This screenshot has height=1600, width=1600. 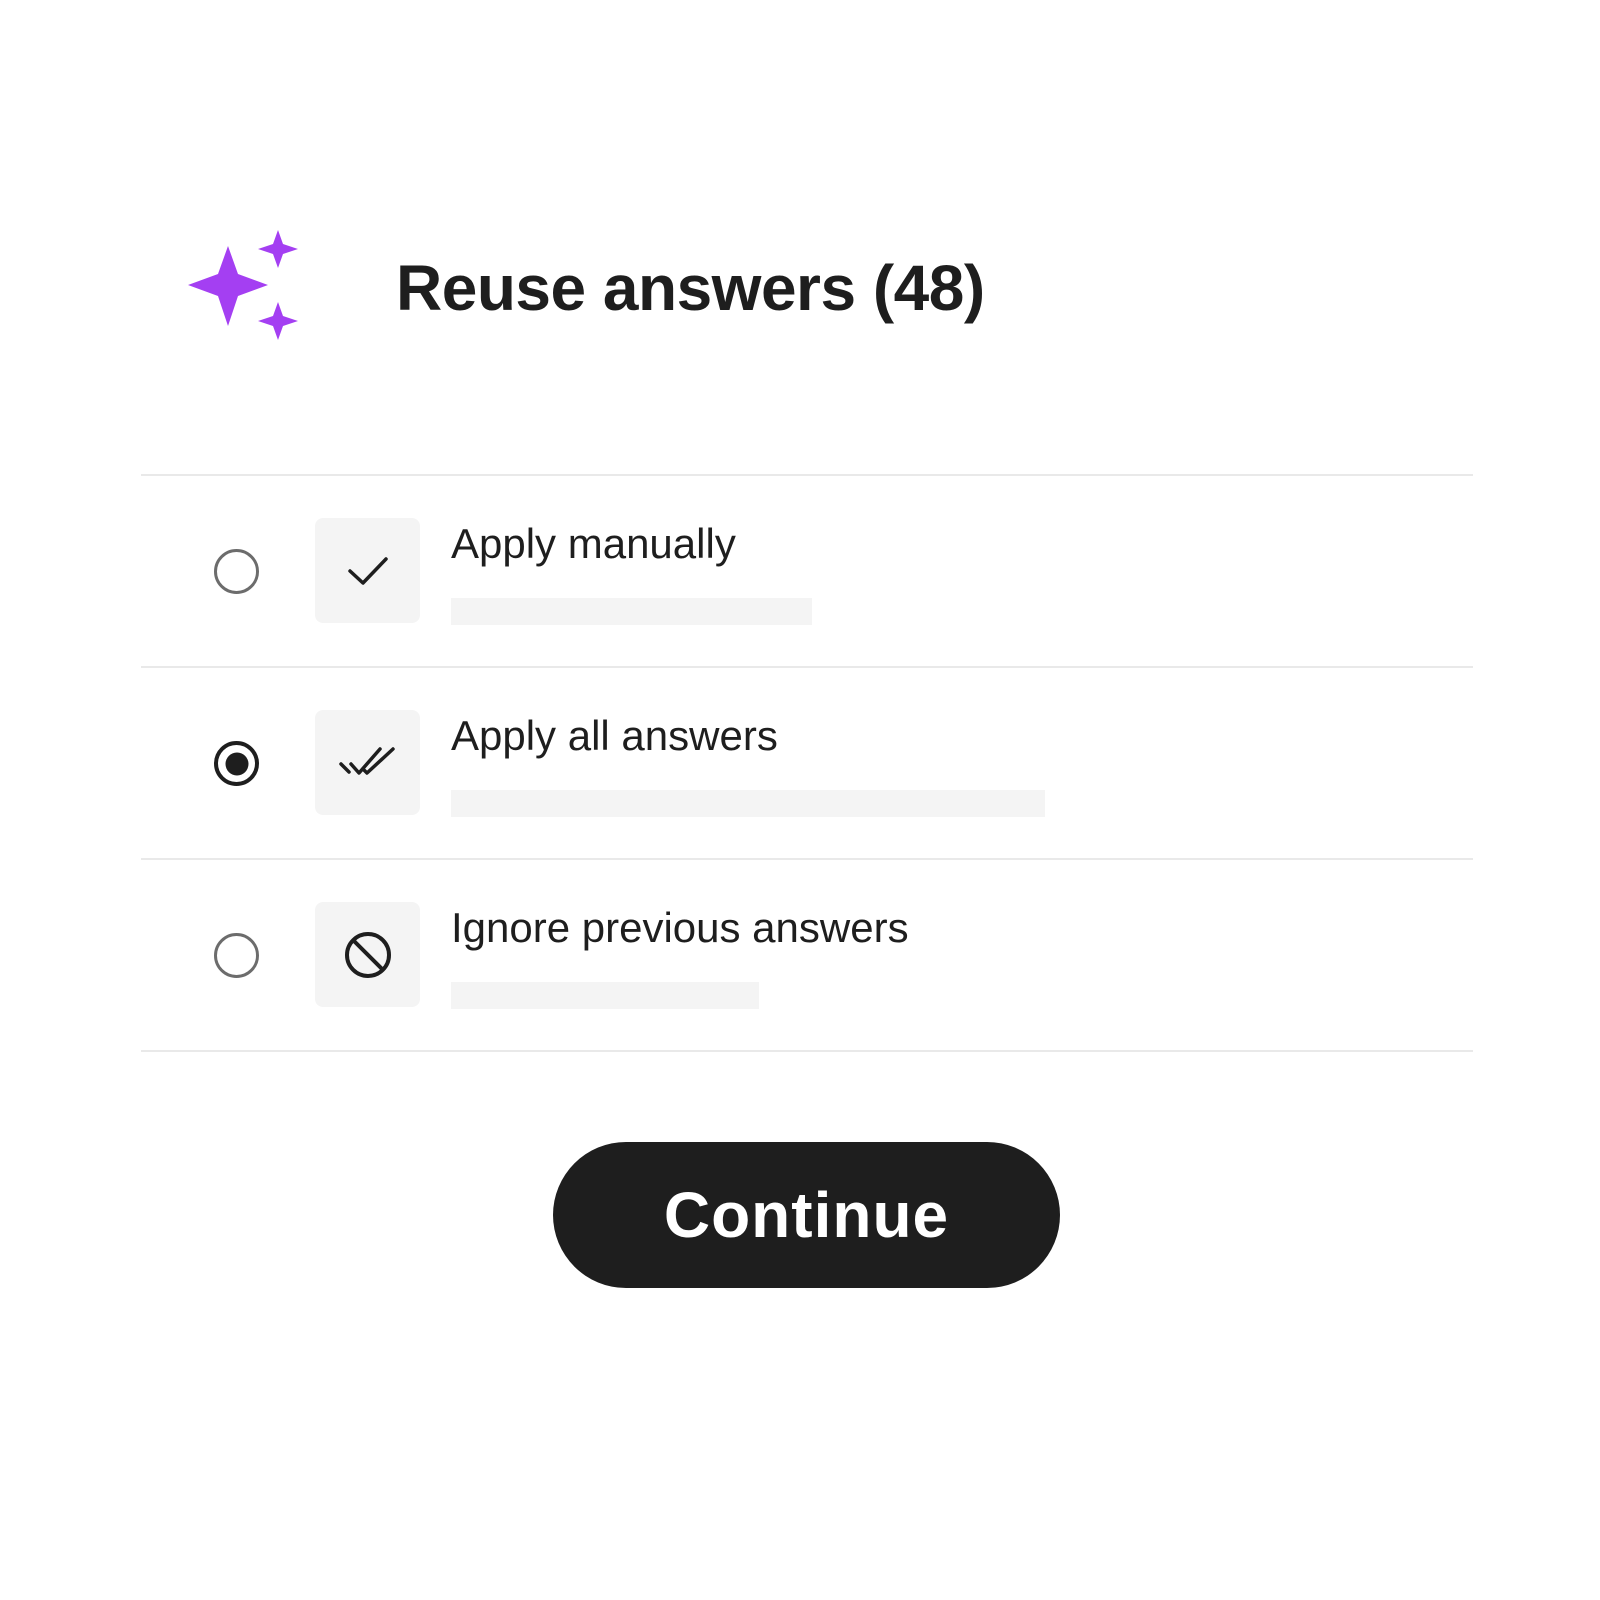 I want to click on option-apply-manually: Apply manually, so click(x=807, y=571).